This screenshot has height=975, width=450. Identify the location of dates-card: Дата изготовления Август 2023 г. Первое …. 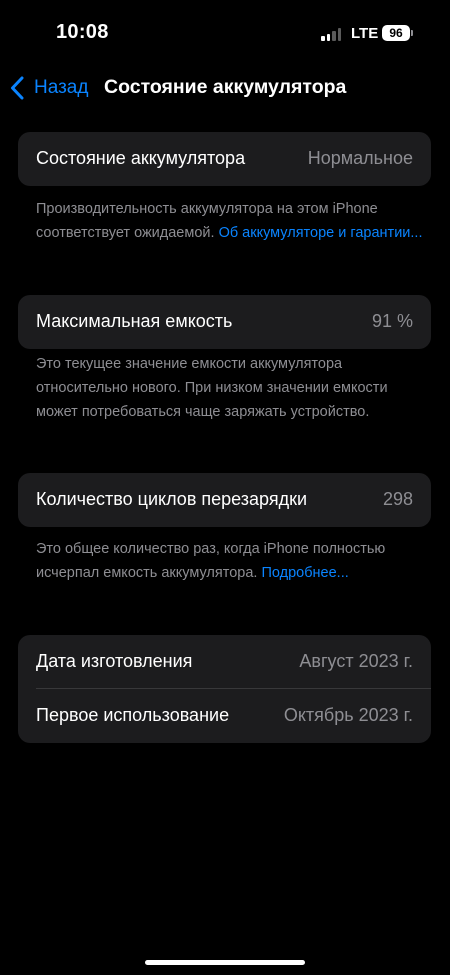
(224, 689).